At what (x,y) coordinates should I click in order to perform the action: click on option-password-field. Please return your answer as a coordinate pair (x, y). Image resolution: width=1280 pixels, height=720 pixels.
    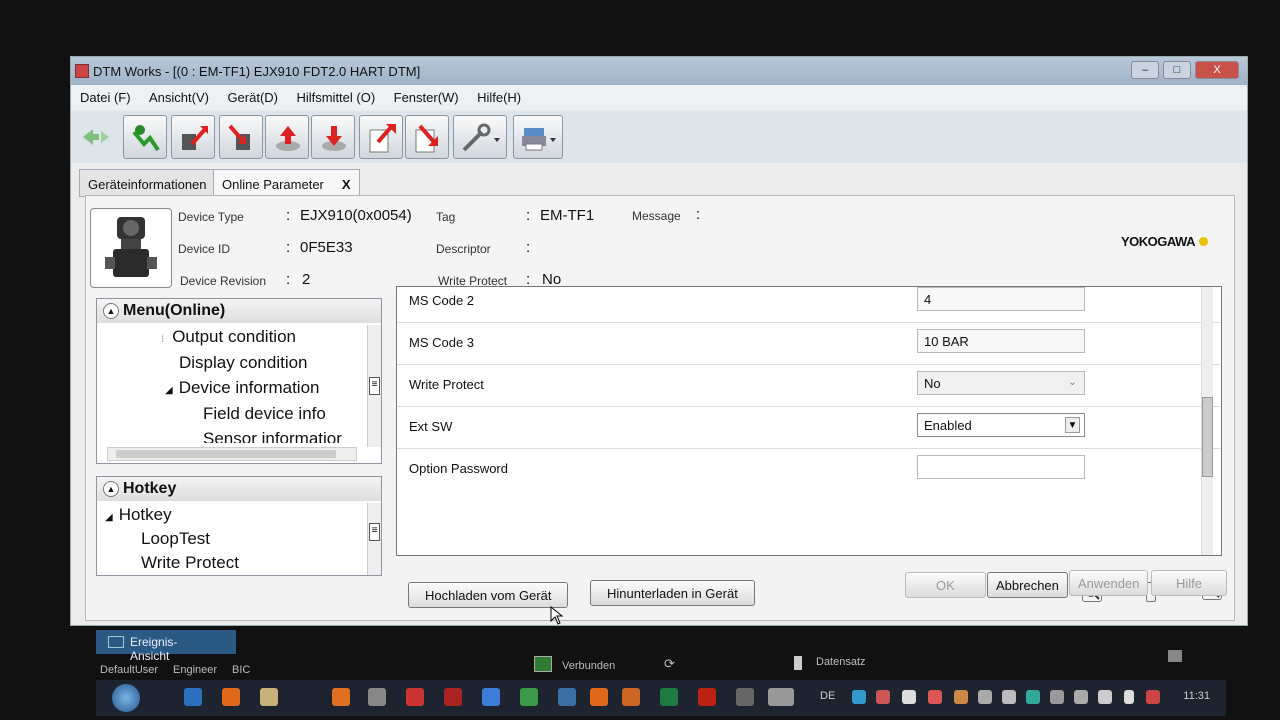
    Looking at the image, I should click on (1001, 467).